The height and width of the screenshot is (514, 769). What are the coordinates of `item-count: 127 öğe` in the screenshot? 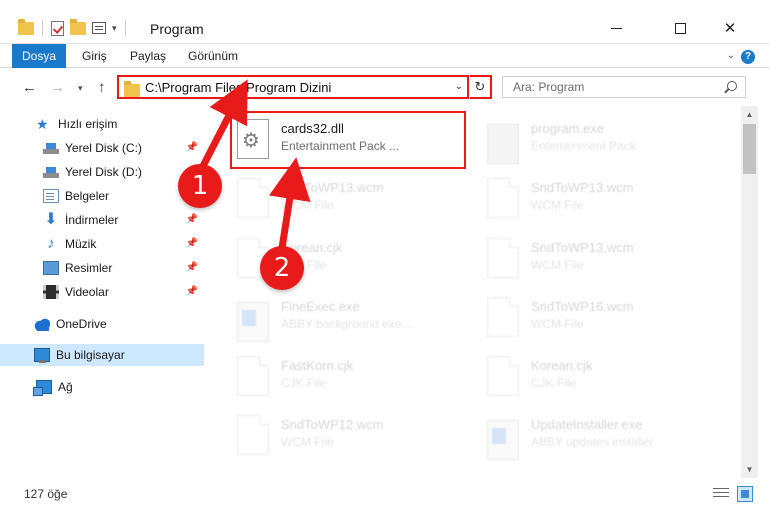 It's located at (46, 494).